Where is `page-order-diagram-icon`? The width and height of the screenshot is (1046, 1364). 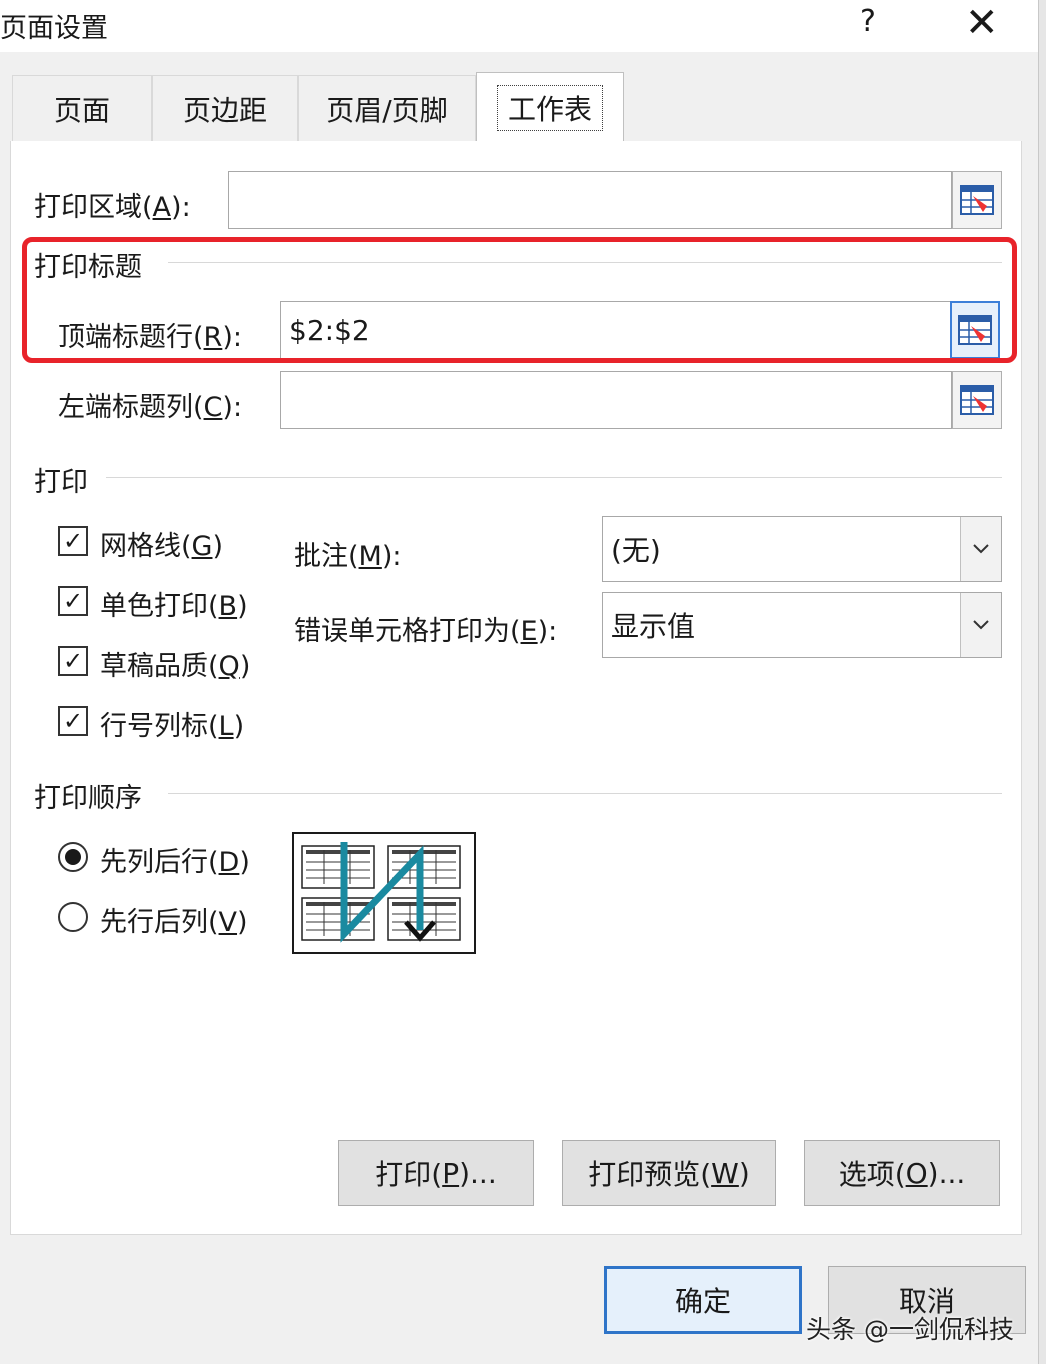 page-order-diagram-icon is located at coordinates (381, 892).